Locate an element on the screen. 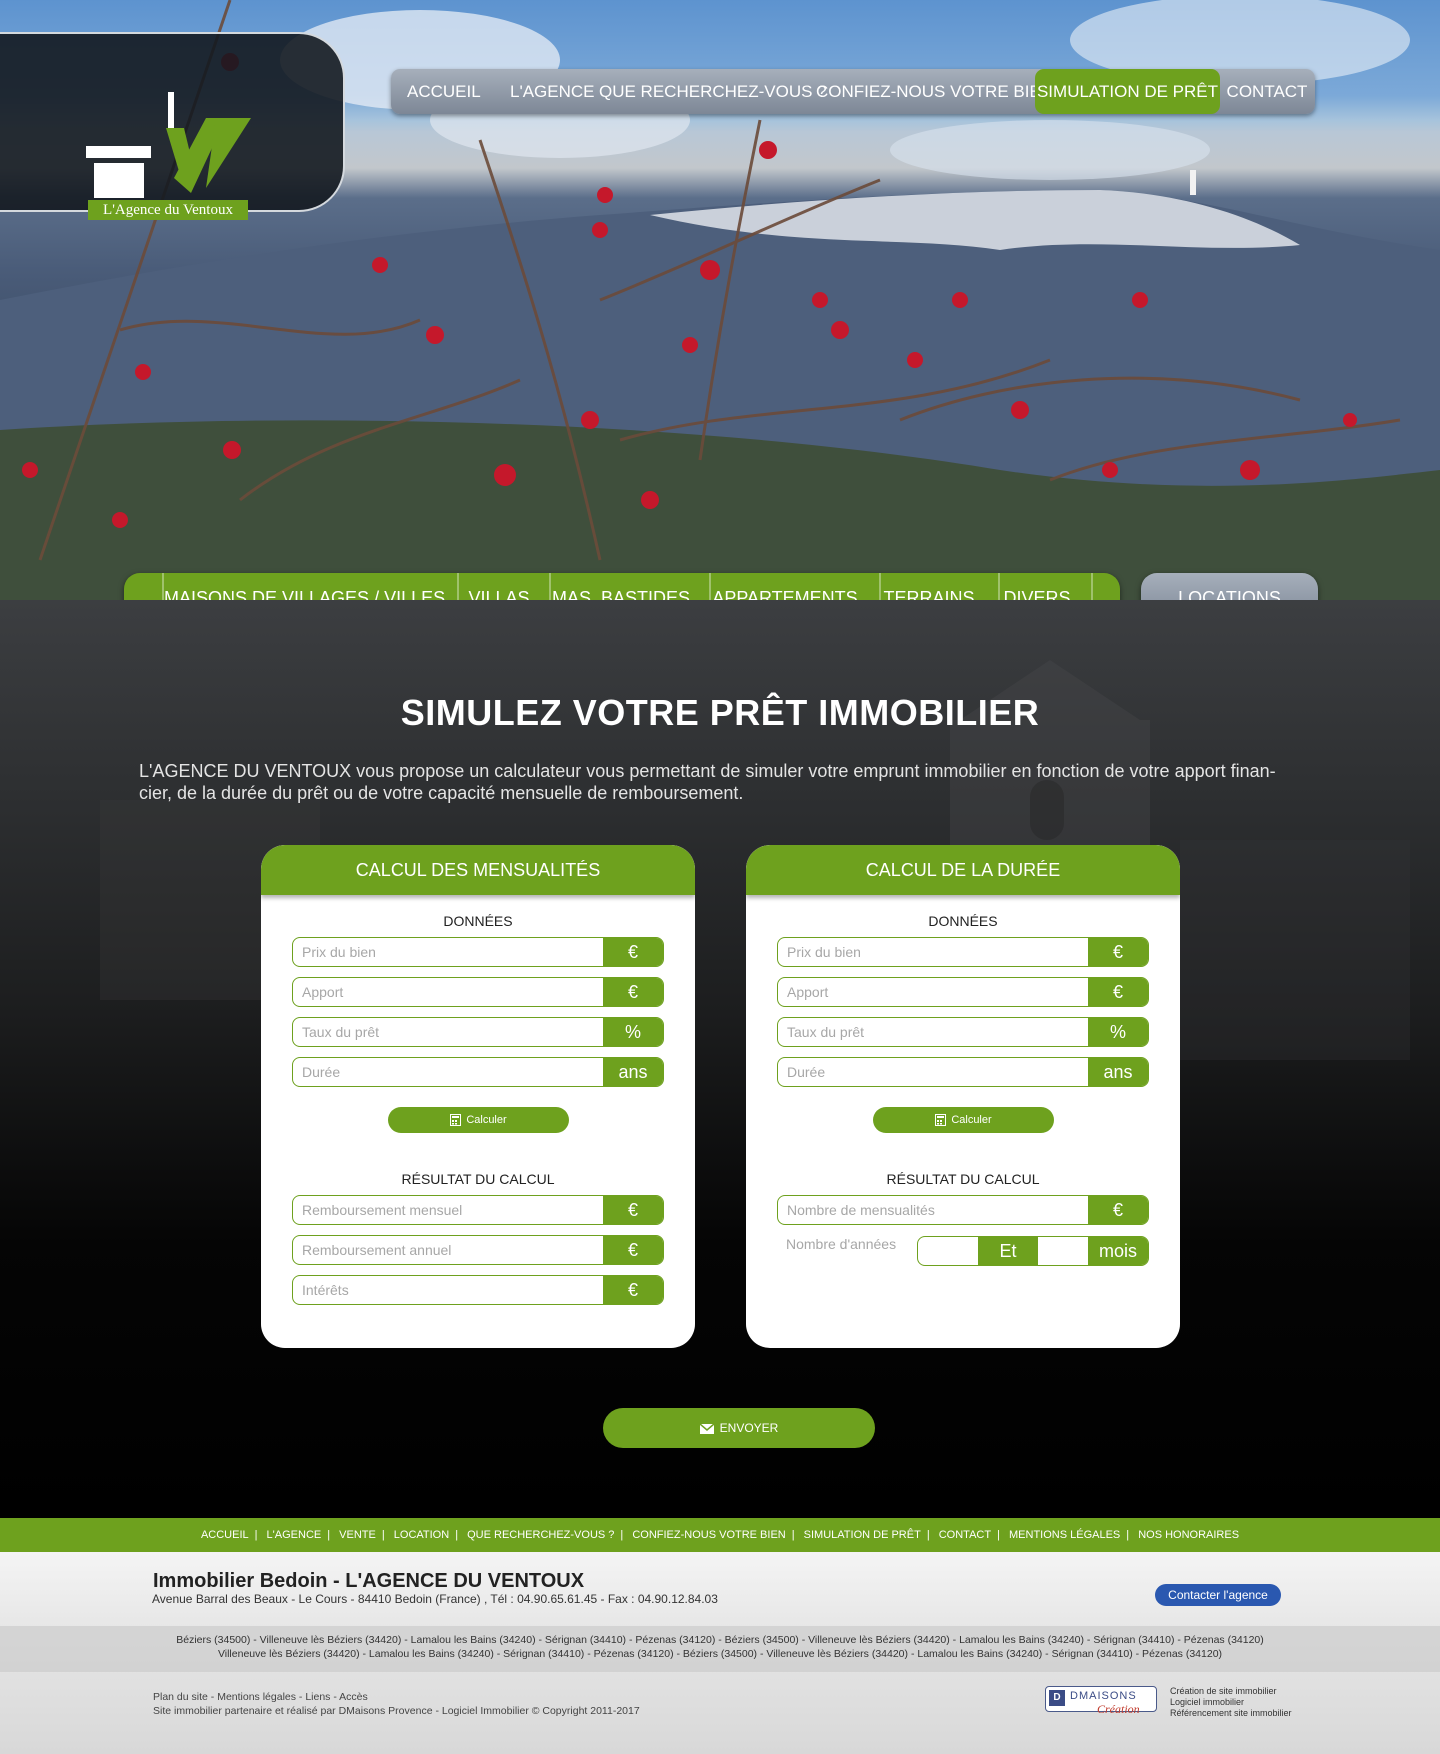 The image size is (1440, 1754). logo: L'Agence du Ventoux is located at coordinates (172, 126).